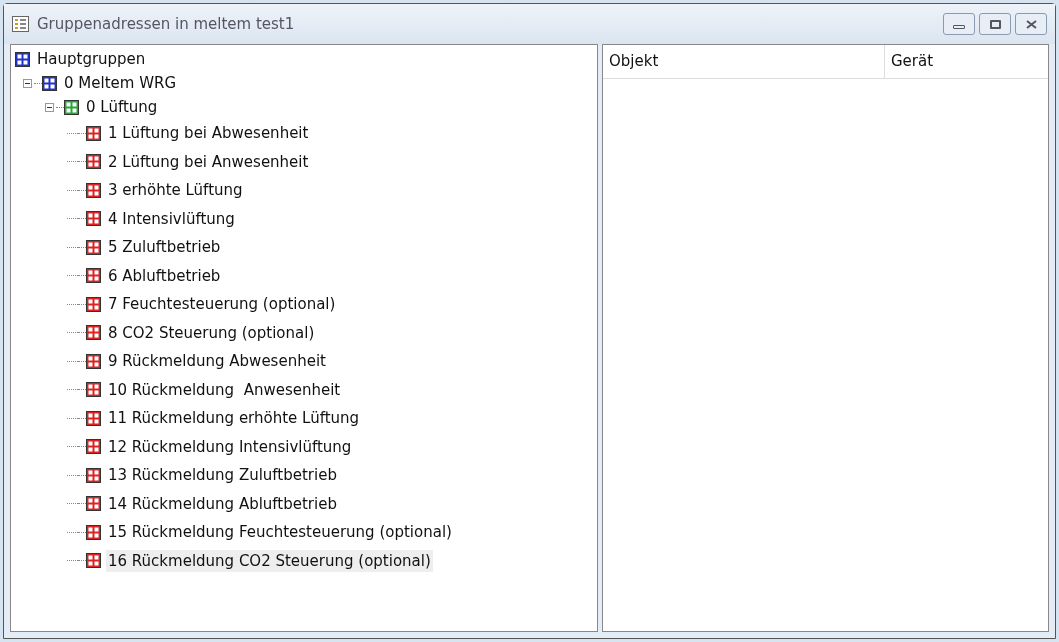 The height and width of the screenshot is (642, 1059). Describe the element at coordinates (234, 418) in the screenshot. I see `tree-item: 11 Rückmeldung erhöhte Lüftung` at that location.